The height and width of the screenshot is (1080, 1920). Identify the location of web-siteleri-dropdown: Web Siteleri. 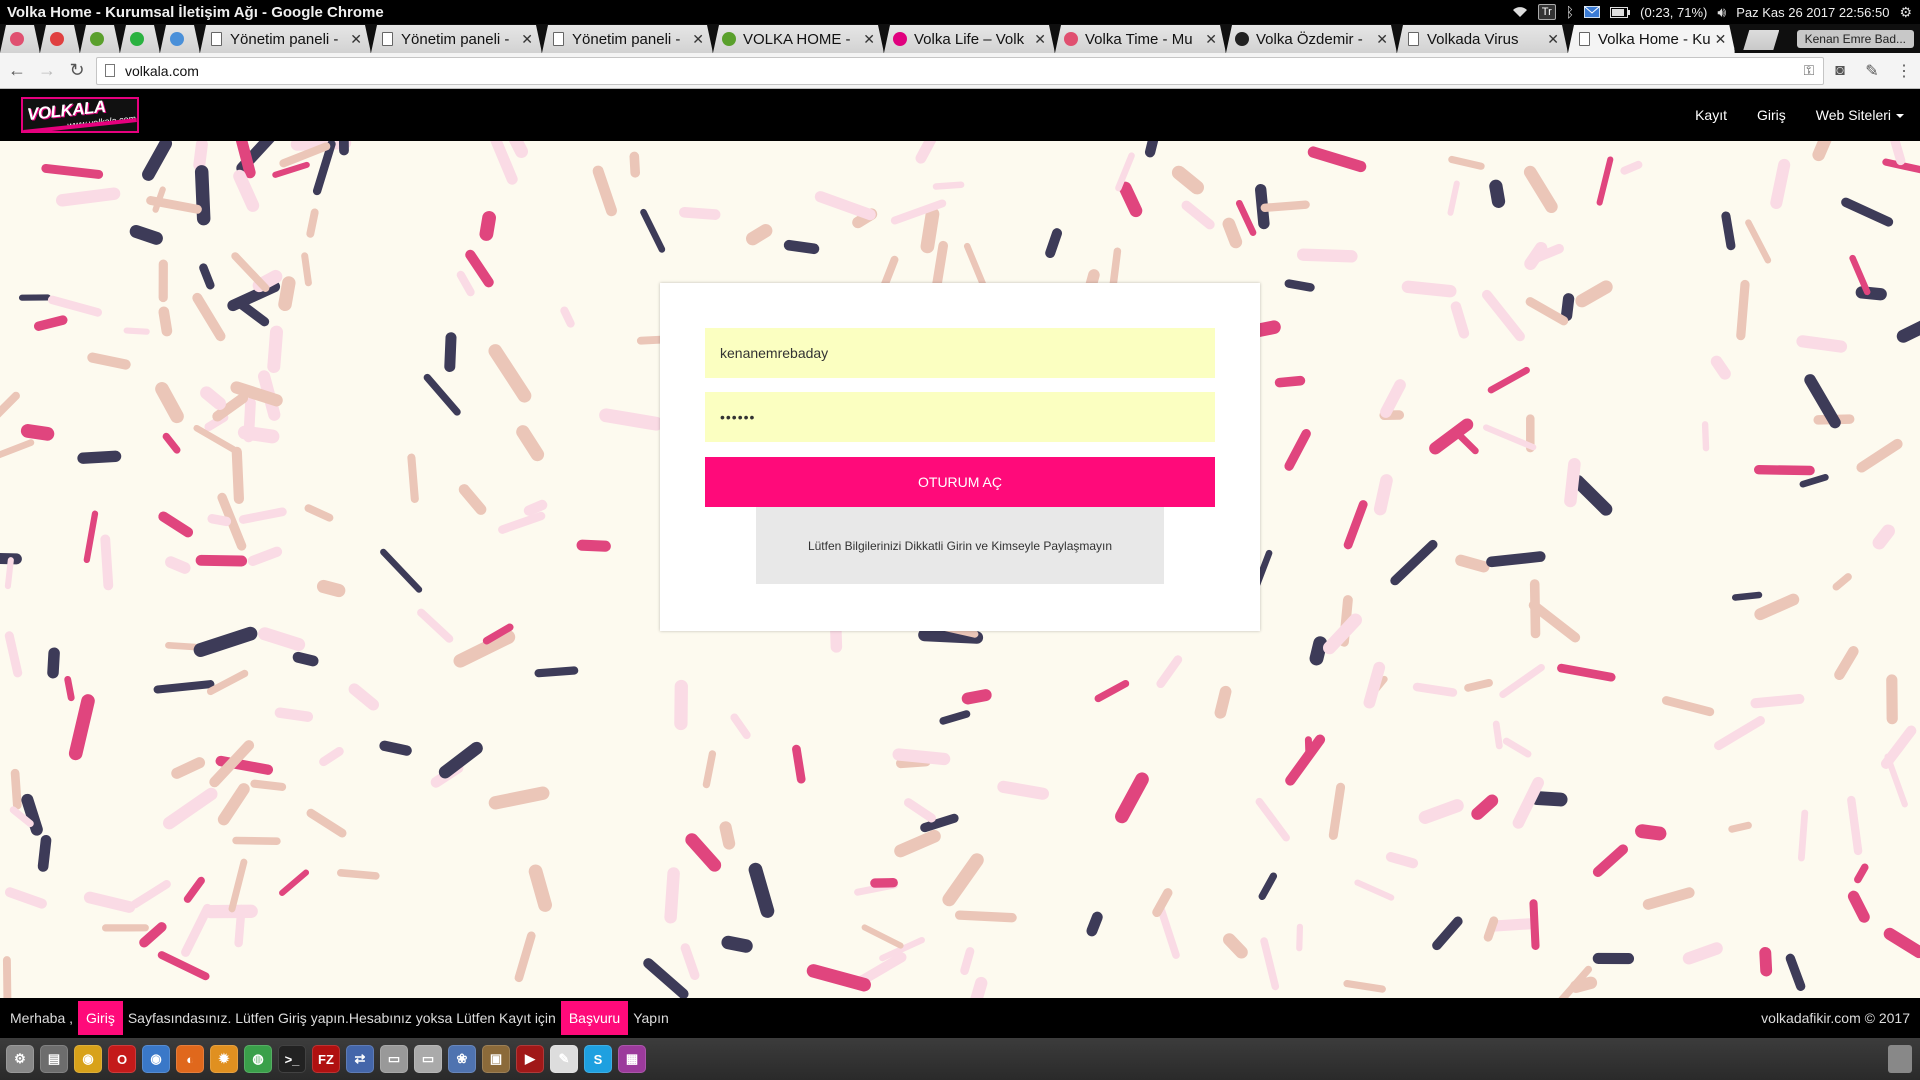
(1860, 115).